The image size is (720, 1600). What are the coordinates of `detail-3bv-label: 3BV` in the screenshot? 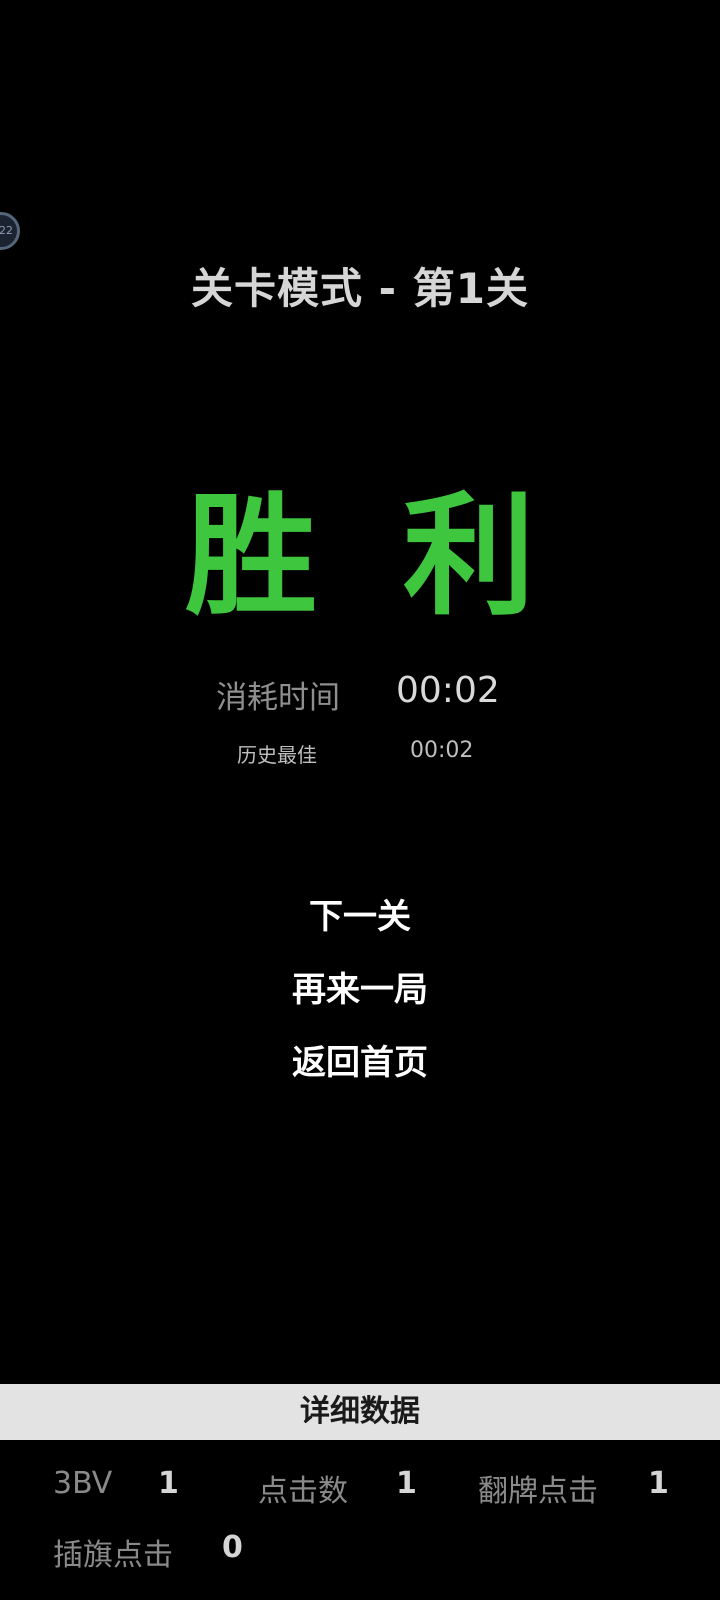 It's located at (83, 1483).